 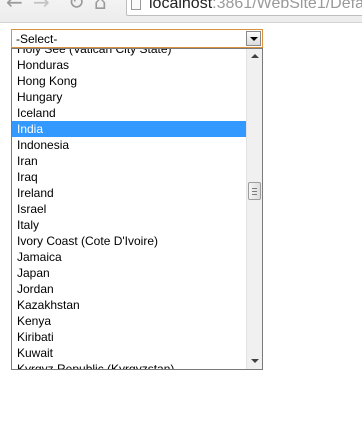 What do you see at coordinates (137, 38) in the screenshot?
I see `country-select: -Select-` at bounding box center [137, 38].